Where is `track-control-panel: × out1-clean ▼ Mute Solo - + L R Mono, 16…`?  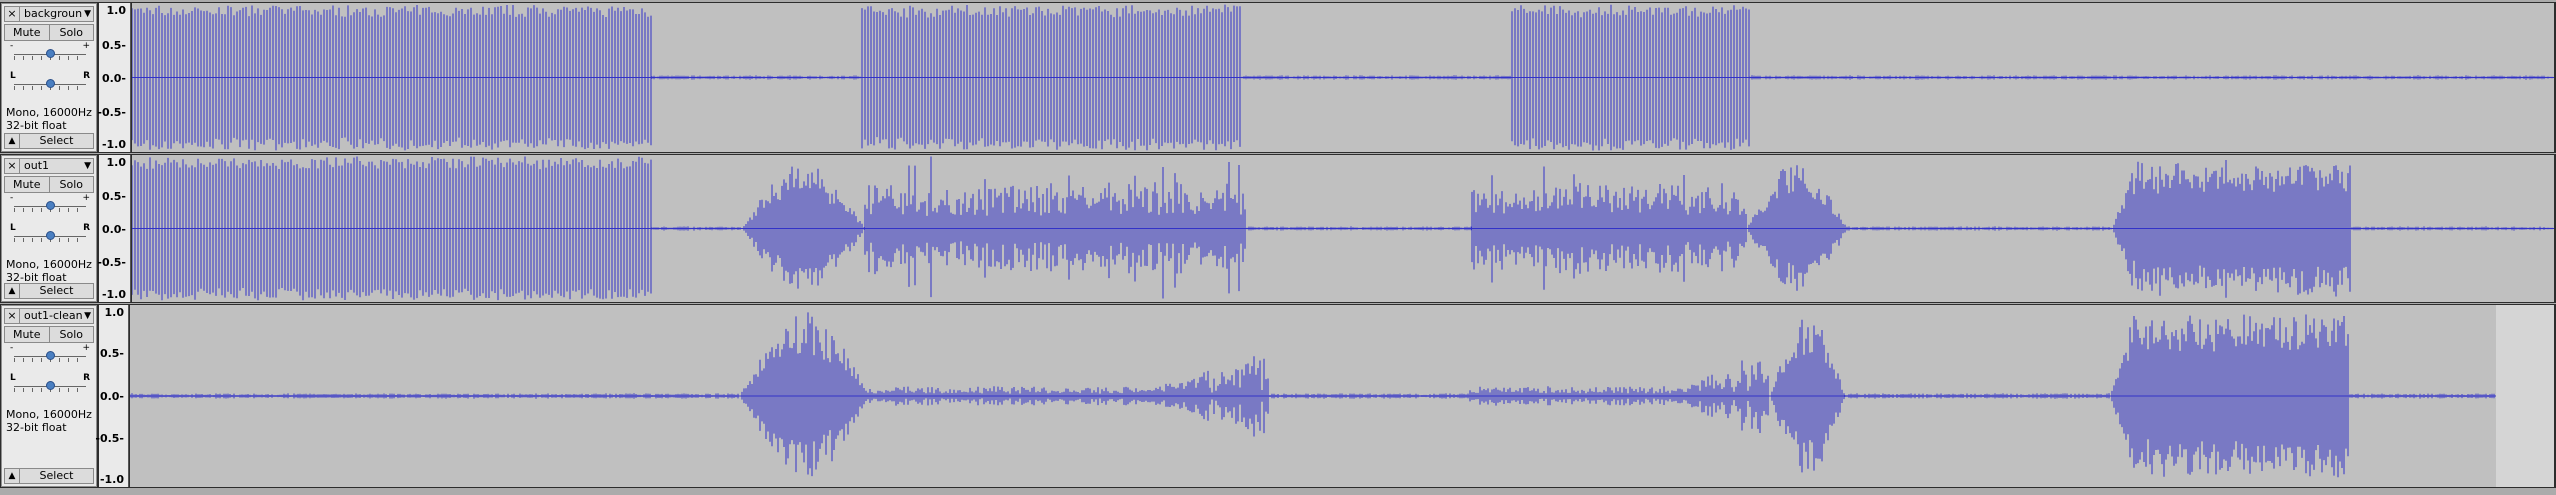 track-control-panel: × out1-clean ▼ Mute Solo - + L R Mono, 16… is located at coordinates (49, 396).